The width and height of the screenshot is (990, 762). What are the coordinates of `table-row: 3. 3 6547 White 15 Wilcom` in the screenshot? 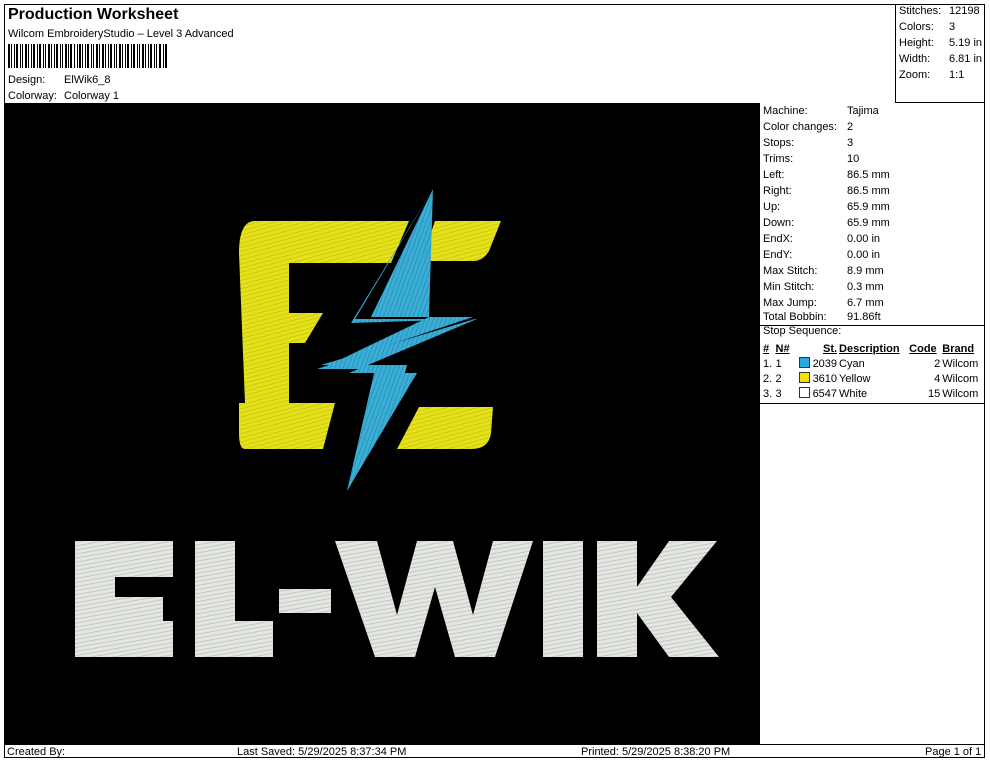 It's located at (871, 393).